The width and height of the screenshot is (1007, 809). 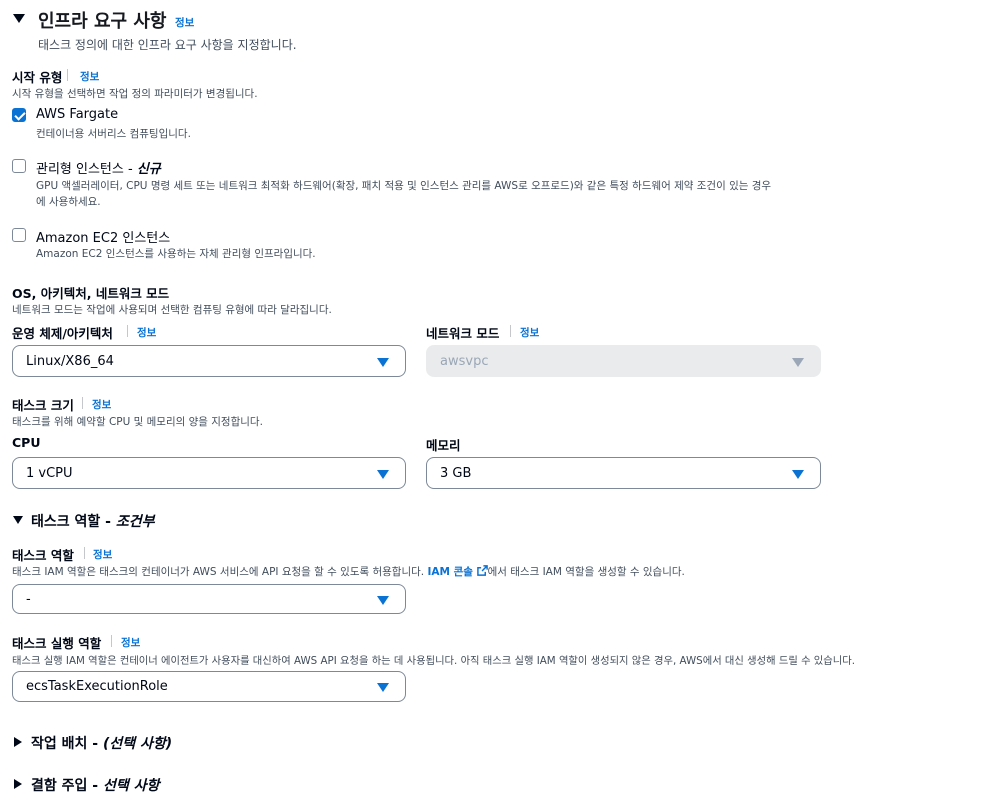 What do you see at coordinates (131, 786) in the screenshot?
I see `fault-injection-title-suffix: 선택 사항` at bounding box center [131, 786].